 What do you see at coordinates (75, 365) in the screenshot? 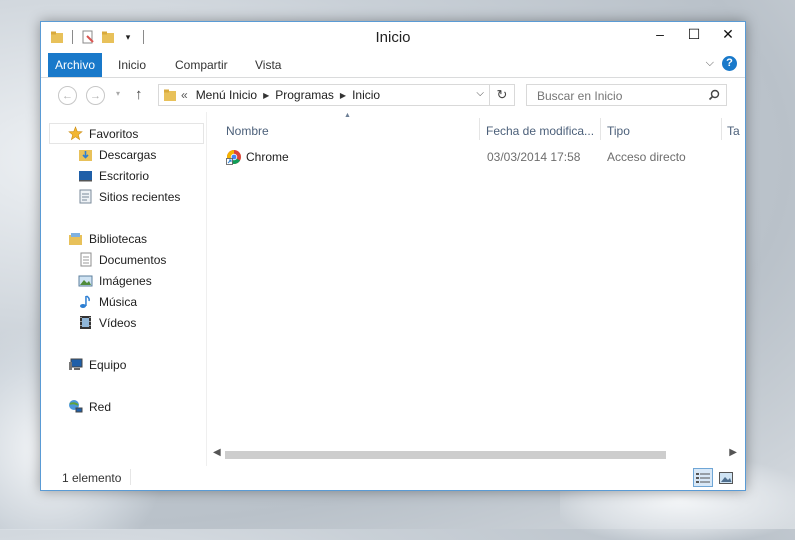
I see `computer-icon` at bounding box center [75, 365].